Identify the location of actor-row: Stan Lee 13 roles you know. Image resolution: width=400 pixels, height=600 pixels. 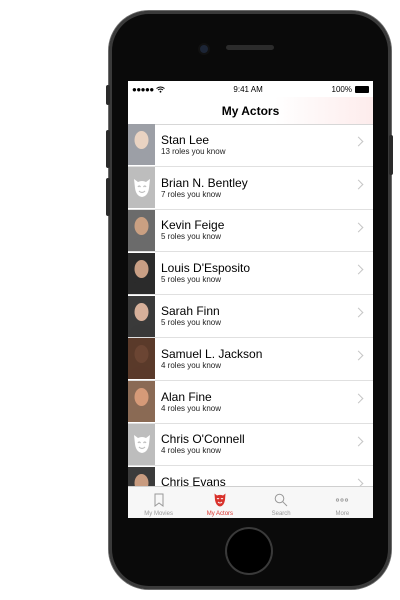
(250, 145).